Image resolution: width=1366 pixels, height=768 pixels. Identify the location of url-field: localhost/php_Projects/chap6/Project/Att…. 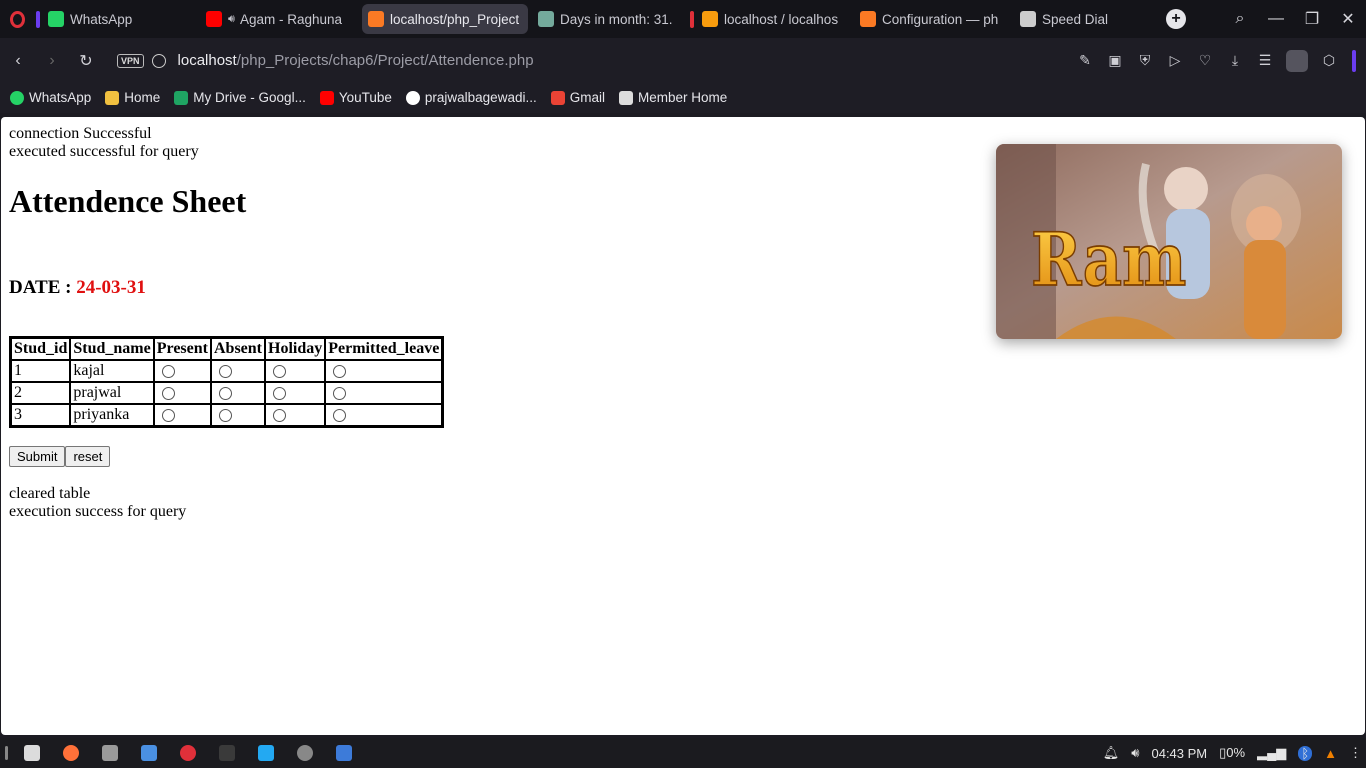
(356, 60).